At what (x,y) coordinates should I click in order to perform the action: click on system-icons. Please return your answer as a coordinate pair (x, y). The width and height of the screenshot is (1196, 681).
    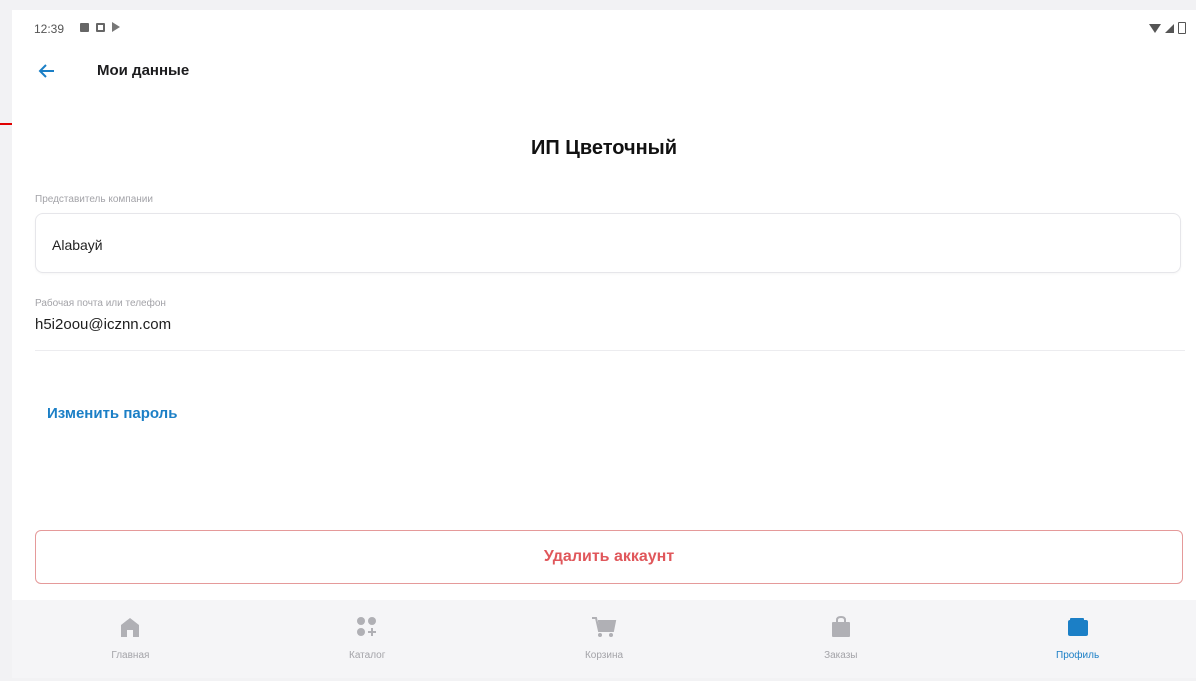
    Looking at the image, I should click on (1167, 28).